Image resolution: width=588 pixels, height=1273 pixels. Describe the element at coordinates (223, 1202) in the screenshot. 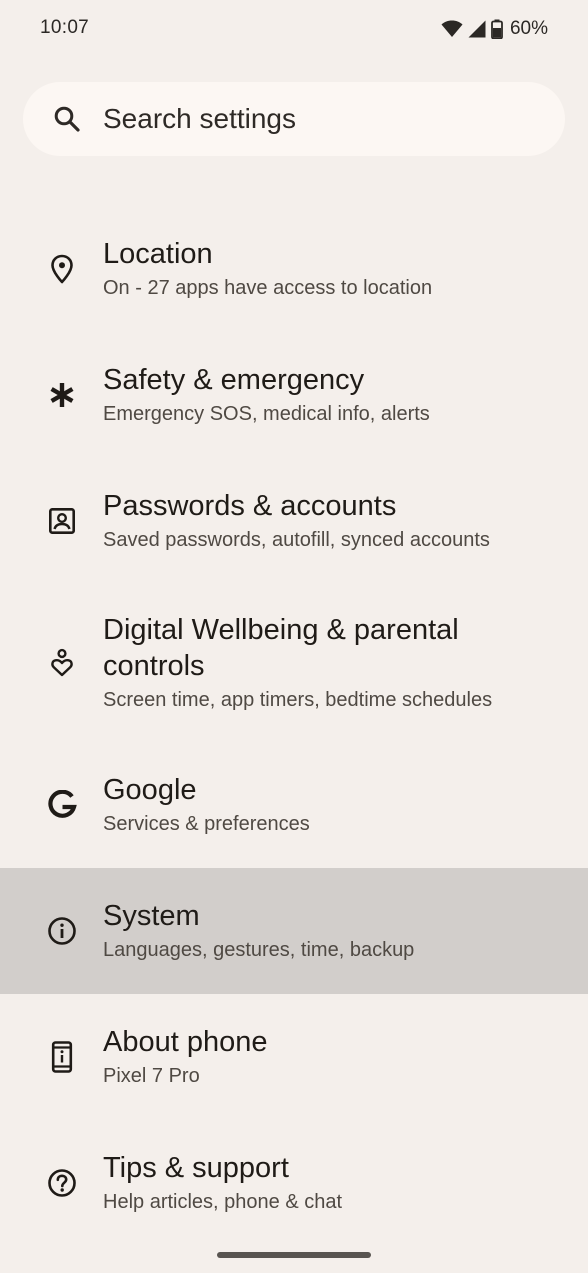

I see `setting-summary: Help articles, phone & chat` at that location.